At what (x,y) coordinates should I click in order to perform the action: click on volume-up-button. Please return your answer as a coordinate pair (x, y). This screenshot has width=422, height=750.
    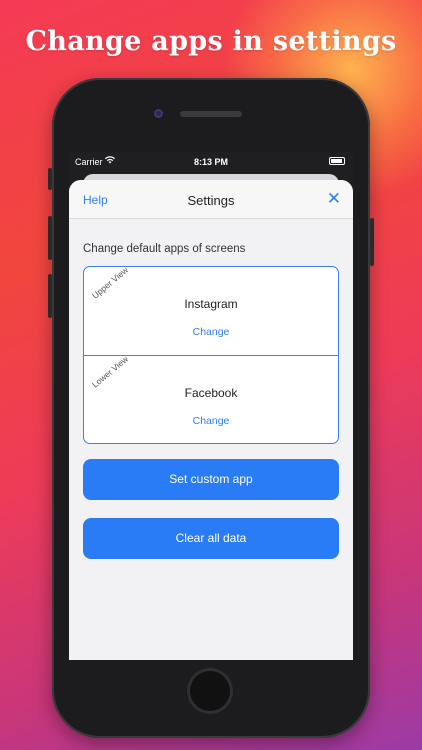
    Looking at the image, I should click on (50, 238).